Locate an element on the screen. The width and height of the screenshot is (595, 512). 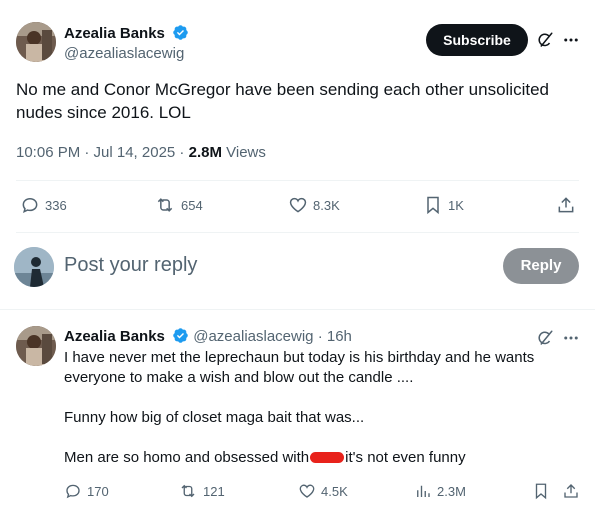
like-count: 4.5K is located at coordinates (334, 491).